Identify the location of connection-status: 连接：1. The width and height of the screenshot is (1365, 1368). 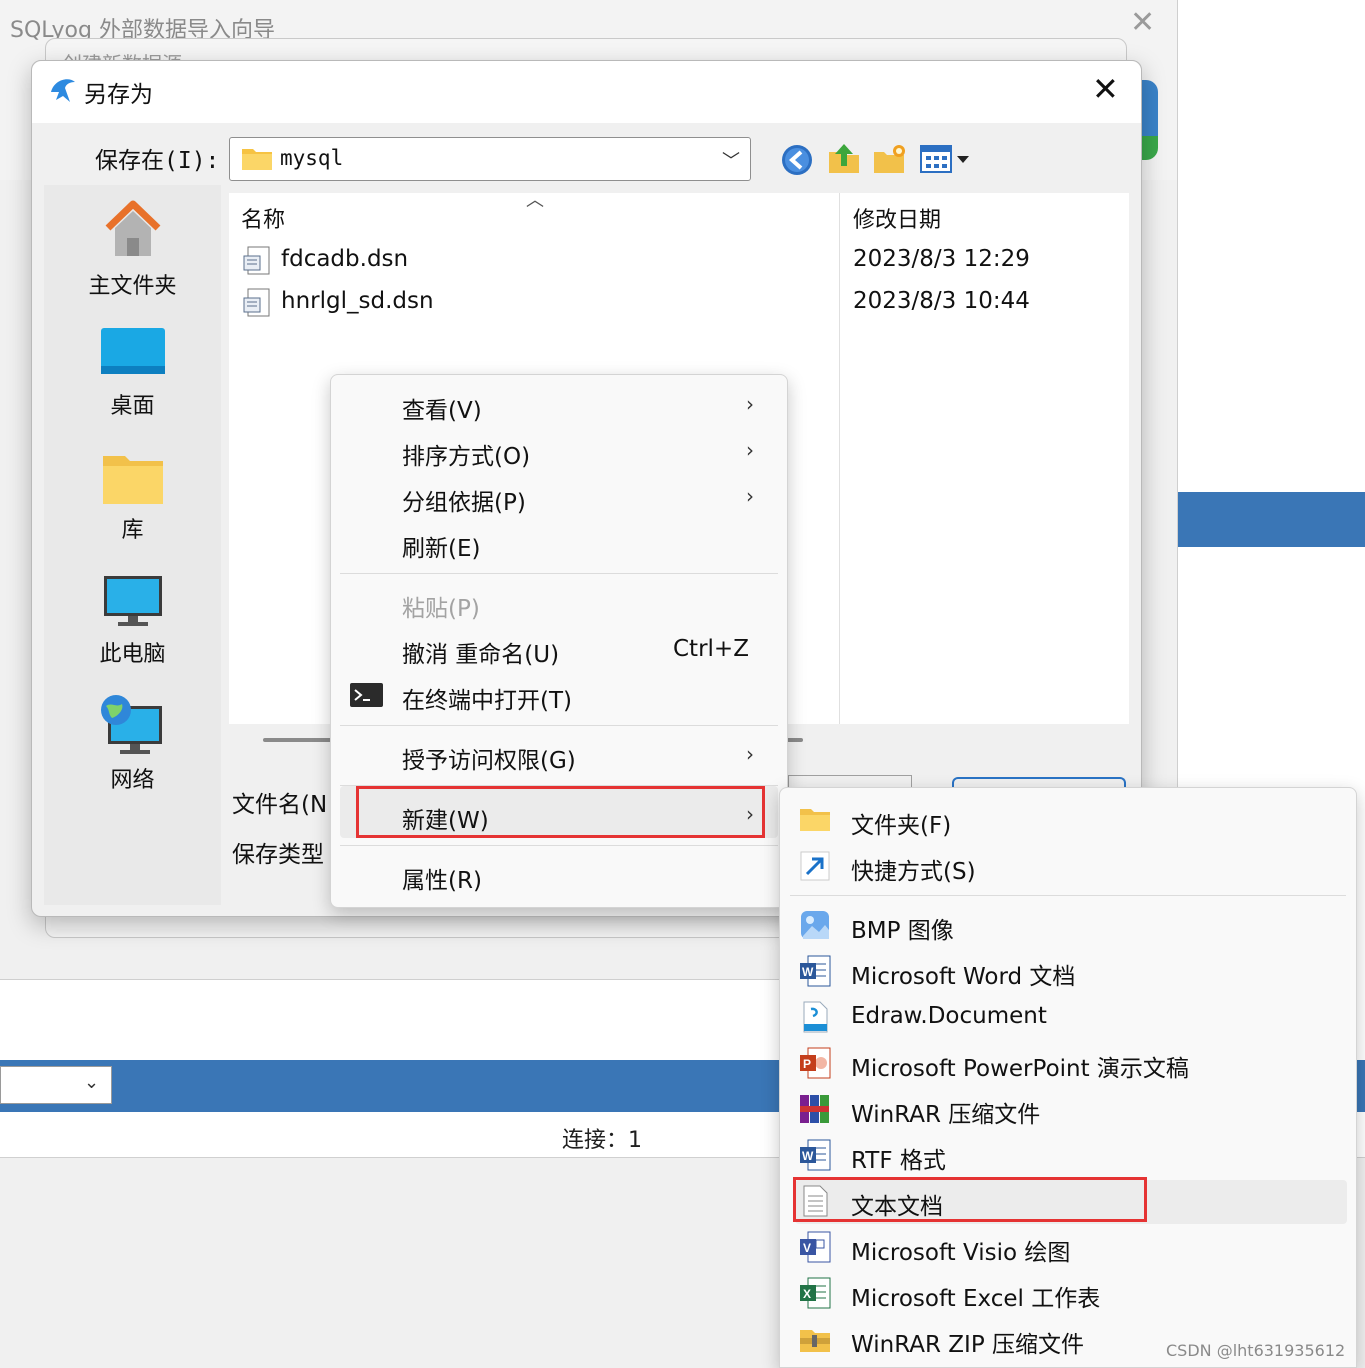
(602, 1140).